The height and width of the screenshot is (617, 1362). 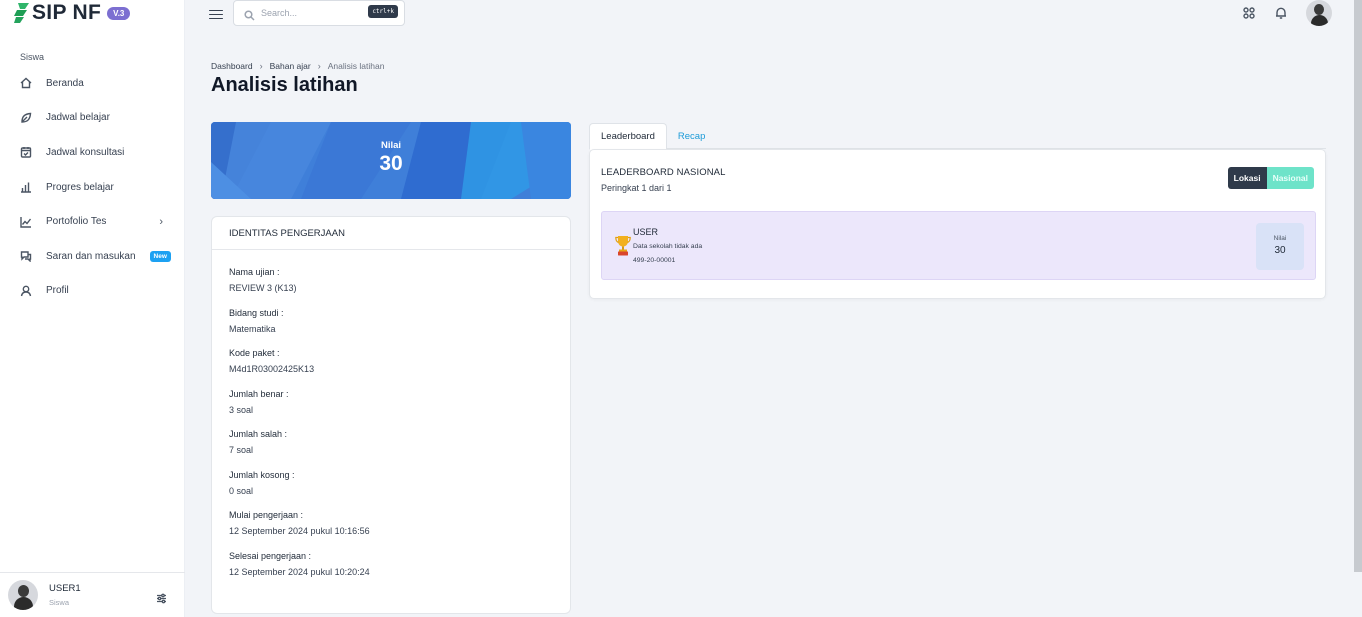 I want to click on topbar-actions, so click(x=1278, y=13).